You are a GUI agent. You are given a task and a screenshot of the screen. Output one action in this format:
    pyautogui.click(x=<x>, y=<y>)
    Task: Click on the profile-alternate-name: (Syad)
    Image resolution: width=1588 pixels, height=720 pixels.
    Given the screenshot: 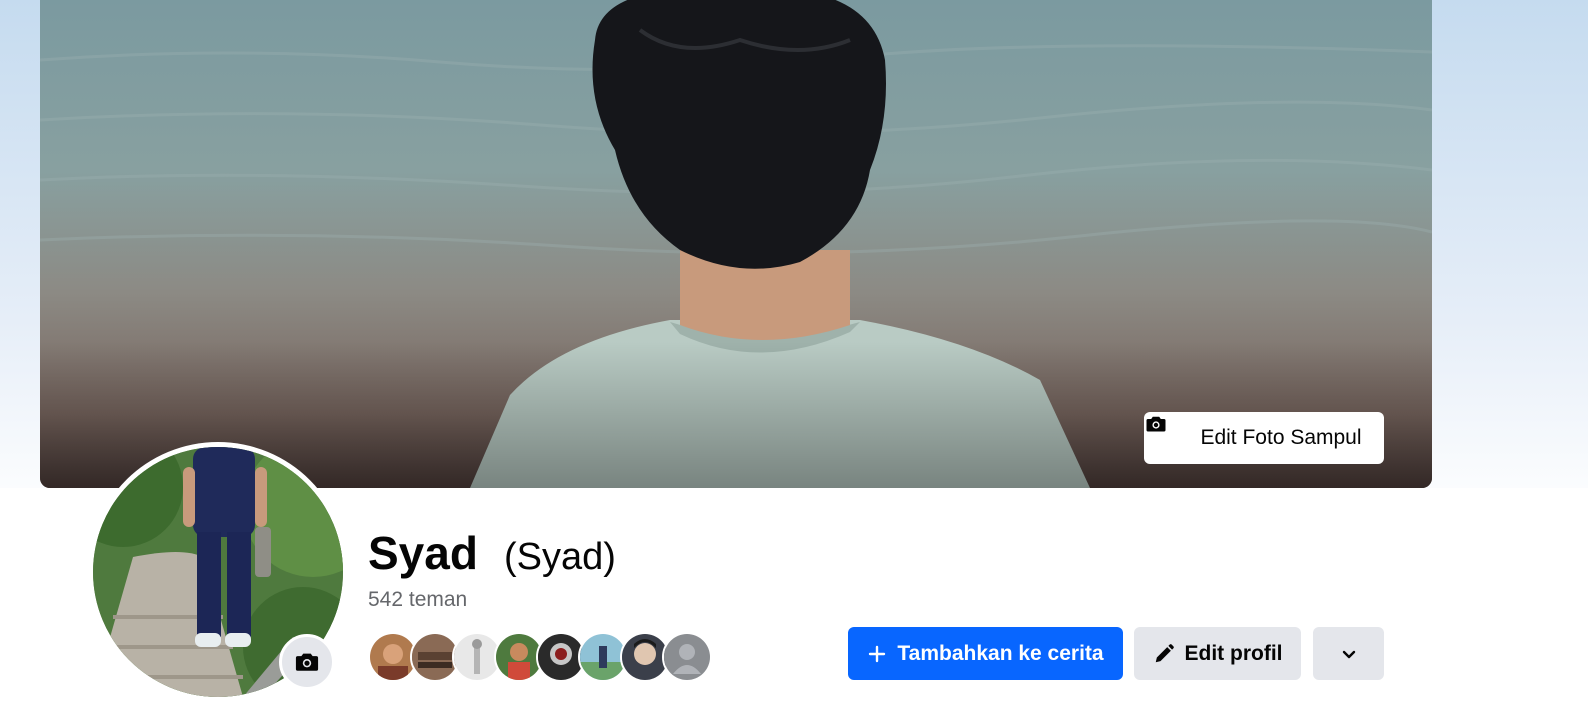 What is the action you would take?
    pyautogui.click(x=559, y=557)
    